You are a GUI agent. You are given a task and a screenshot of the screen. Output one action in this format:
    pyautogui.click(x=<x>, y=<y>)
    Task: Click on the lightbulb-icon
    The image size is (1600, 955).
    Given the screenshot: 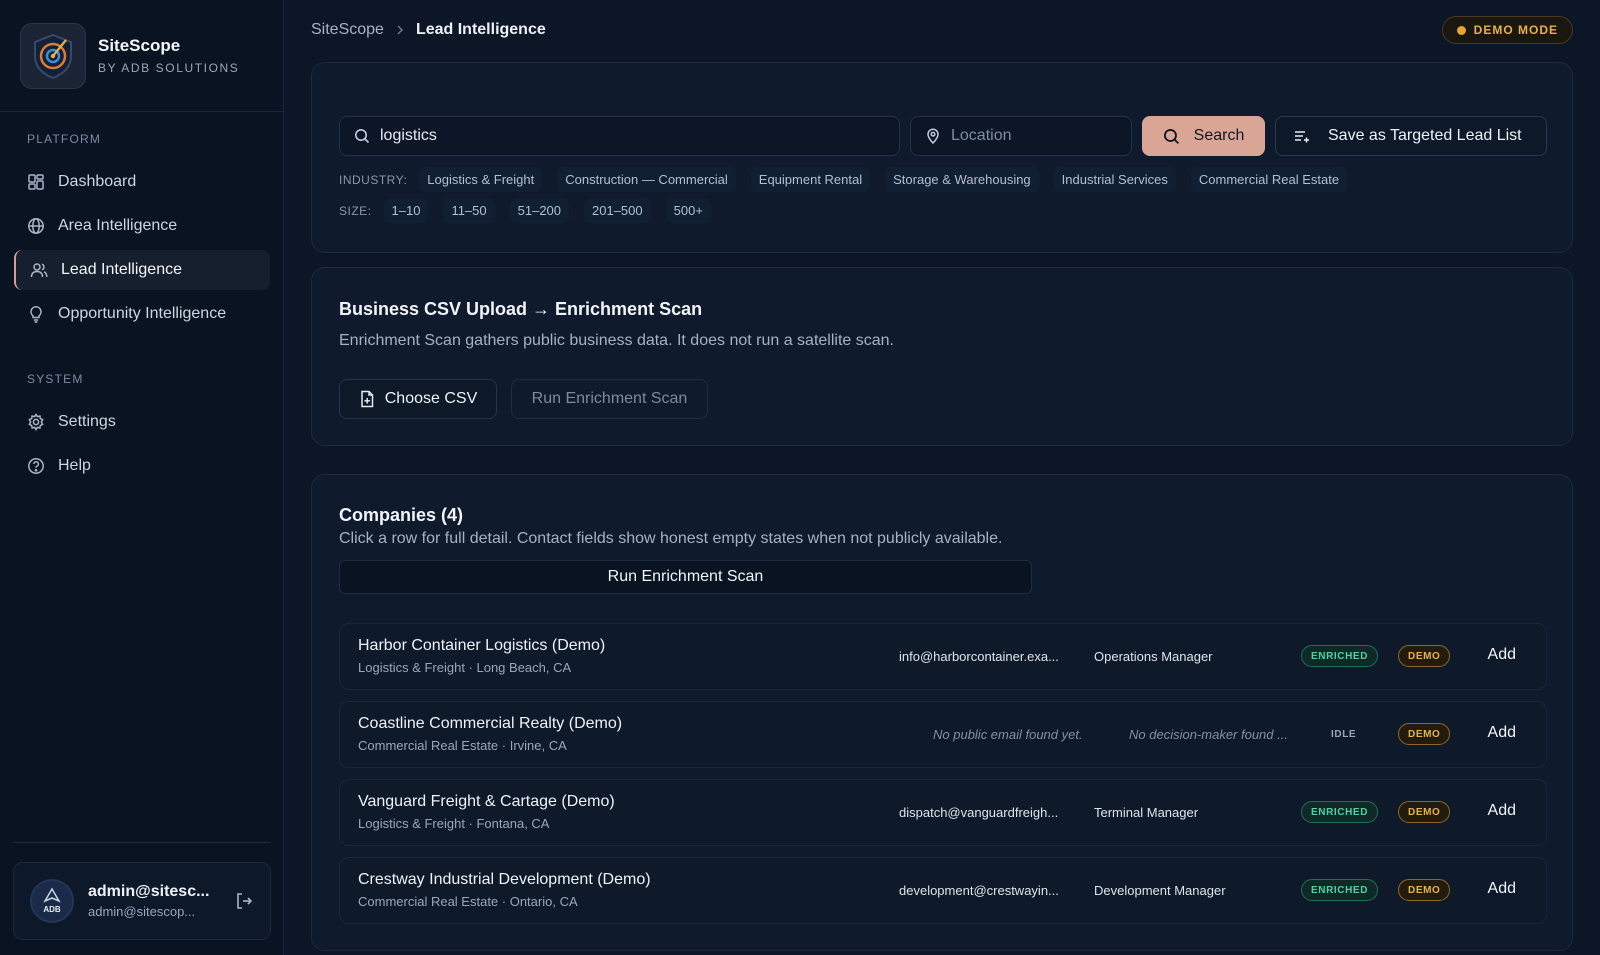 What is the action you would take?
    pyautogui.click(x=36, y=314)
    